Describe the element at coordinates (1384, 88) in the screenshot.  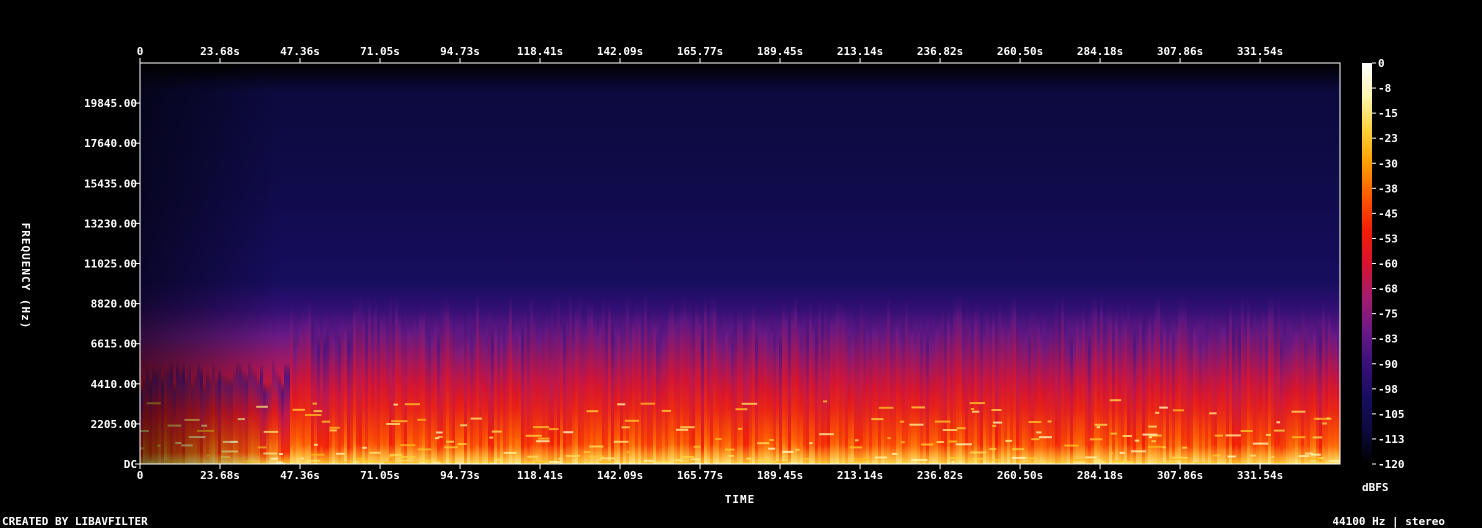
I see `colorbar-tick-label: -8` at that location.